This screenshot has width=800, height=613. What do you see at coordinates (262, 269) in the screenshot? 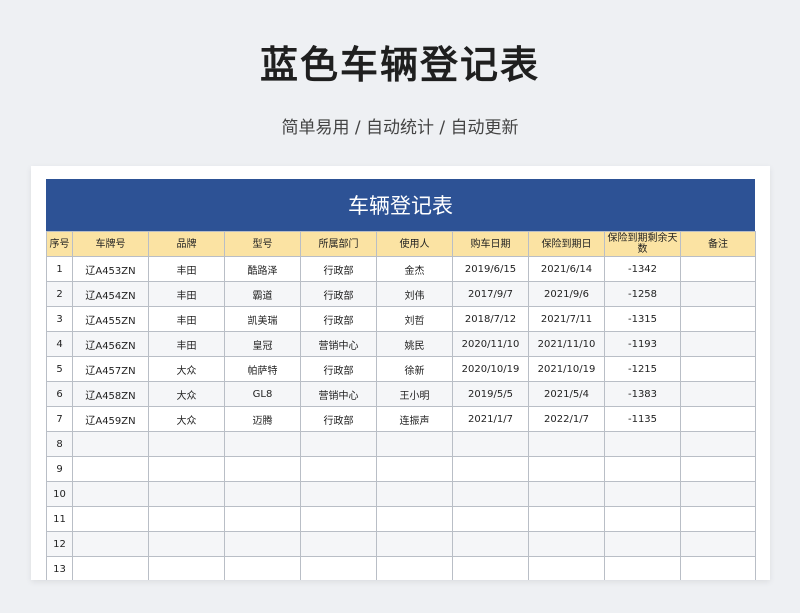
I see `table-cell: 酷路泽` at bounding box center [262, 269].